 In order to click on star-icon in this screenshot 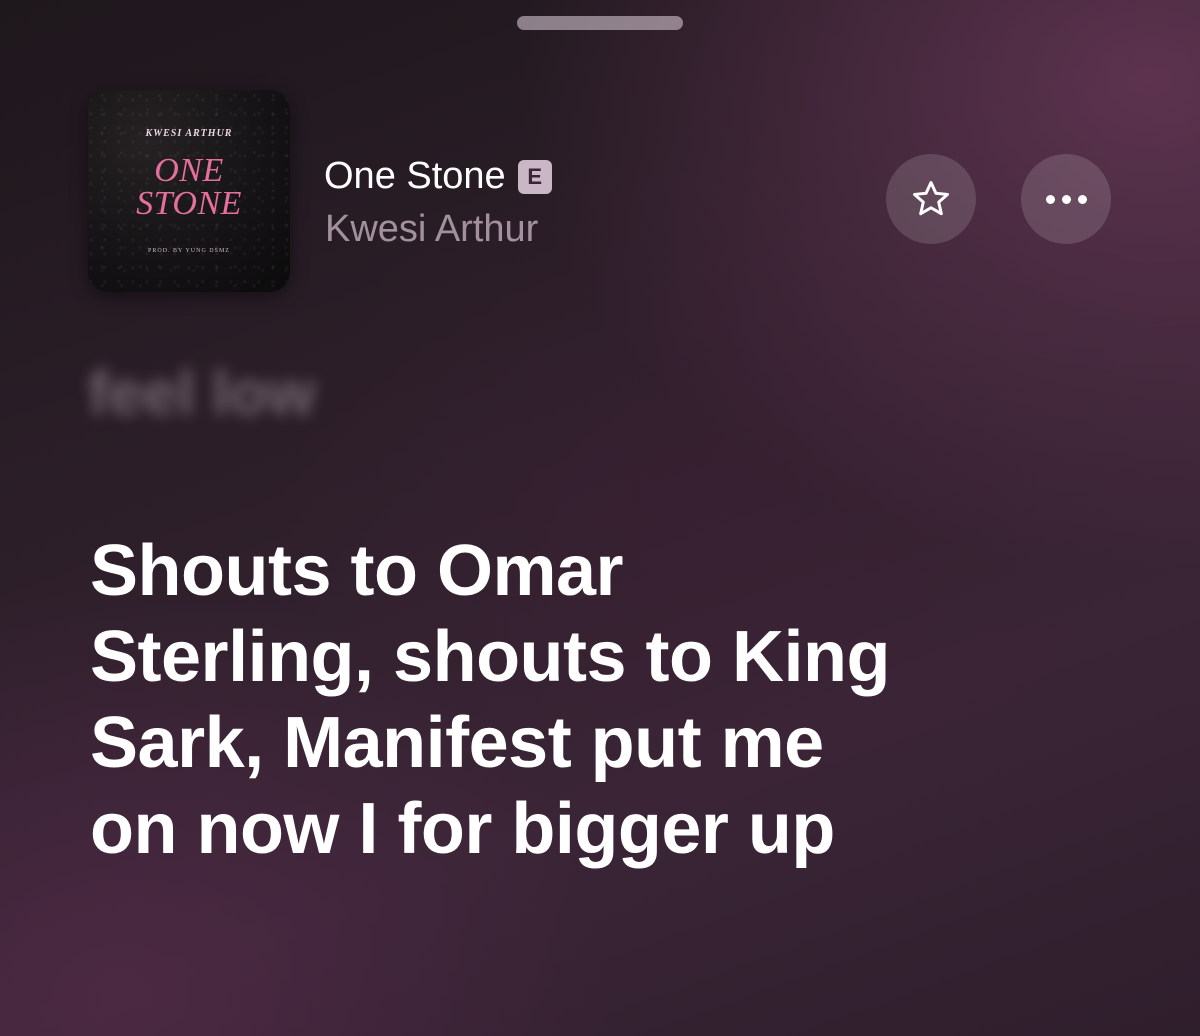, I will do `click(931, 198)`.